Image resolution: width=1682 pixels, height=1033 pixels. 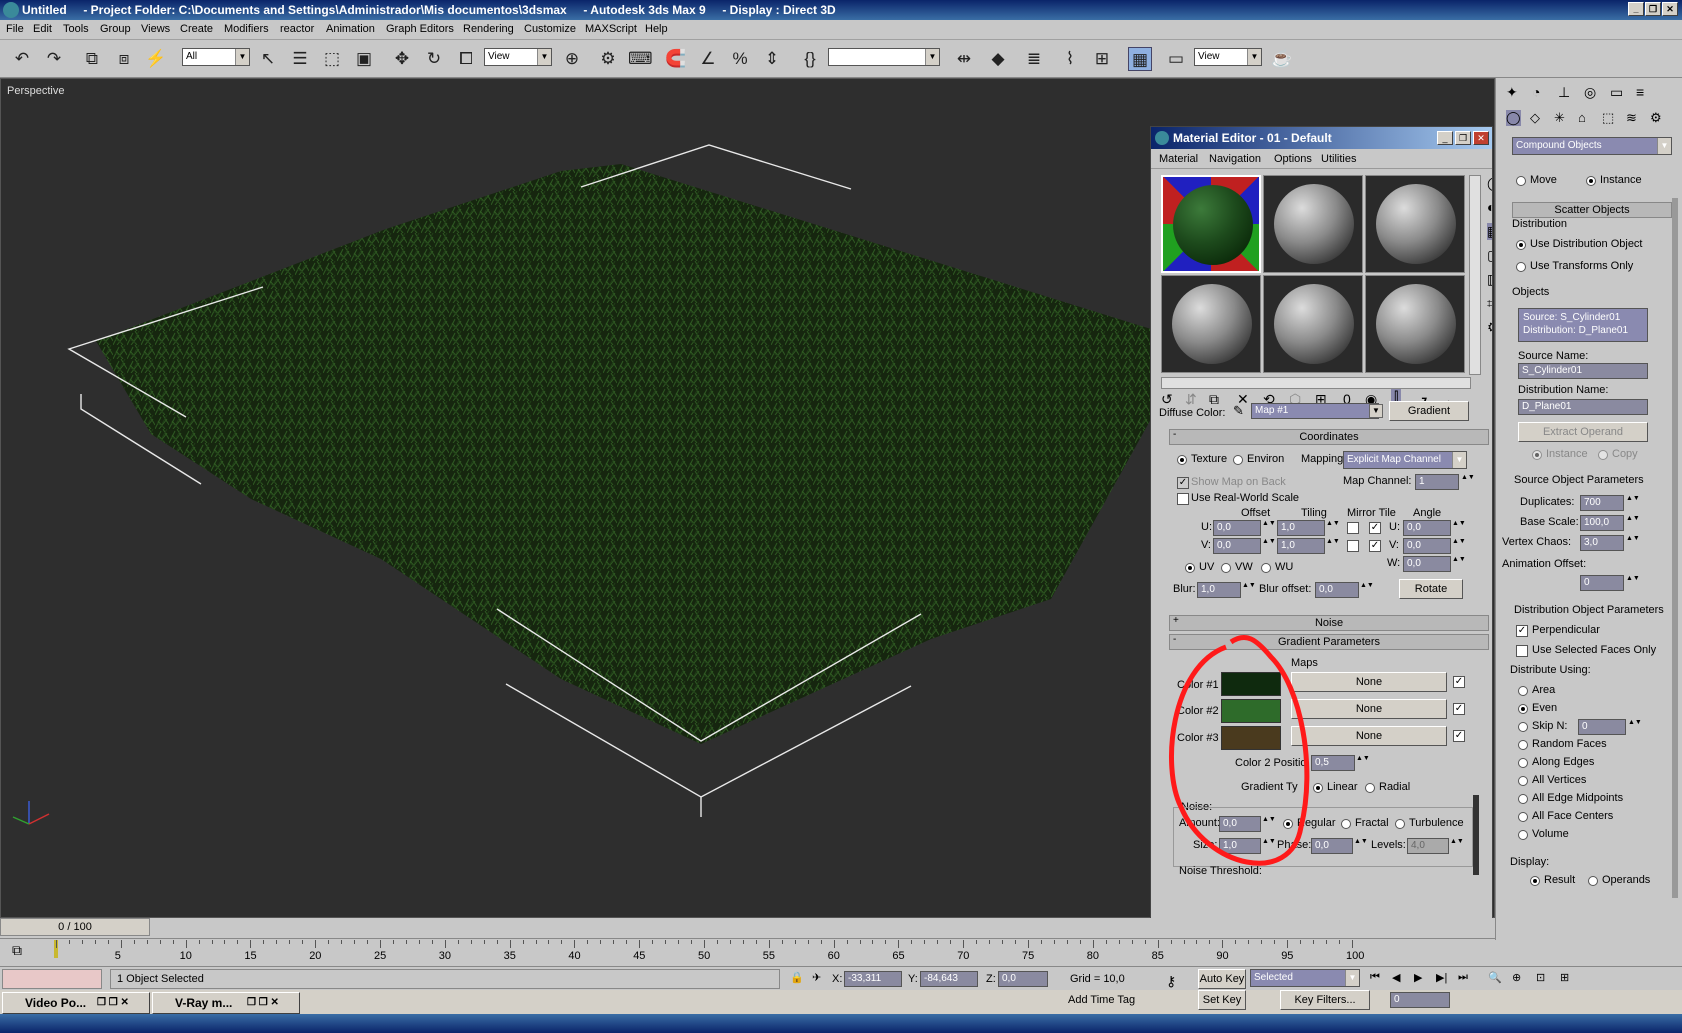 I want to click on named-selection-dropdown: ▼, so click(x=884, y=57).